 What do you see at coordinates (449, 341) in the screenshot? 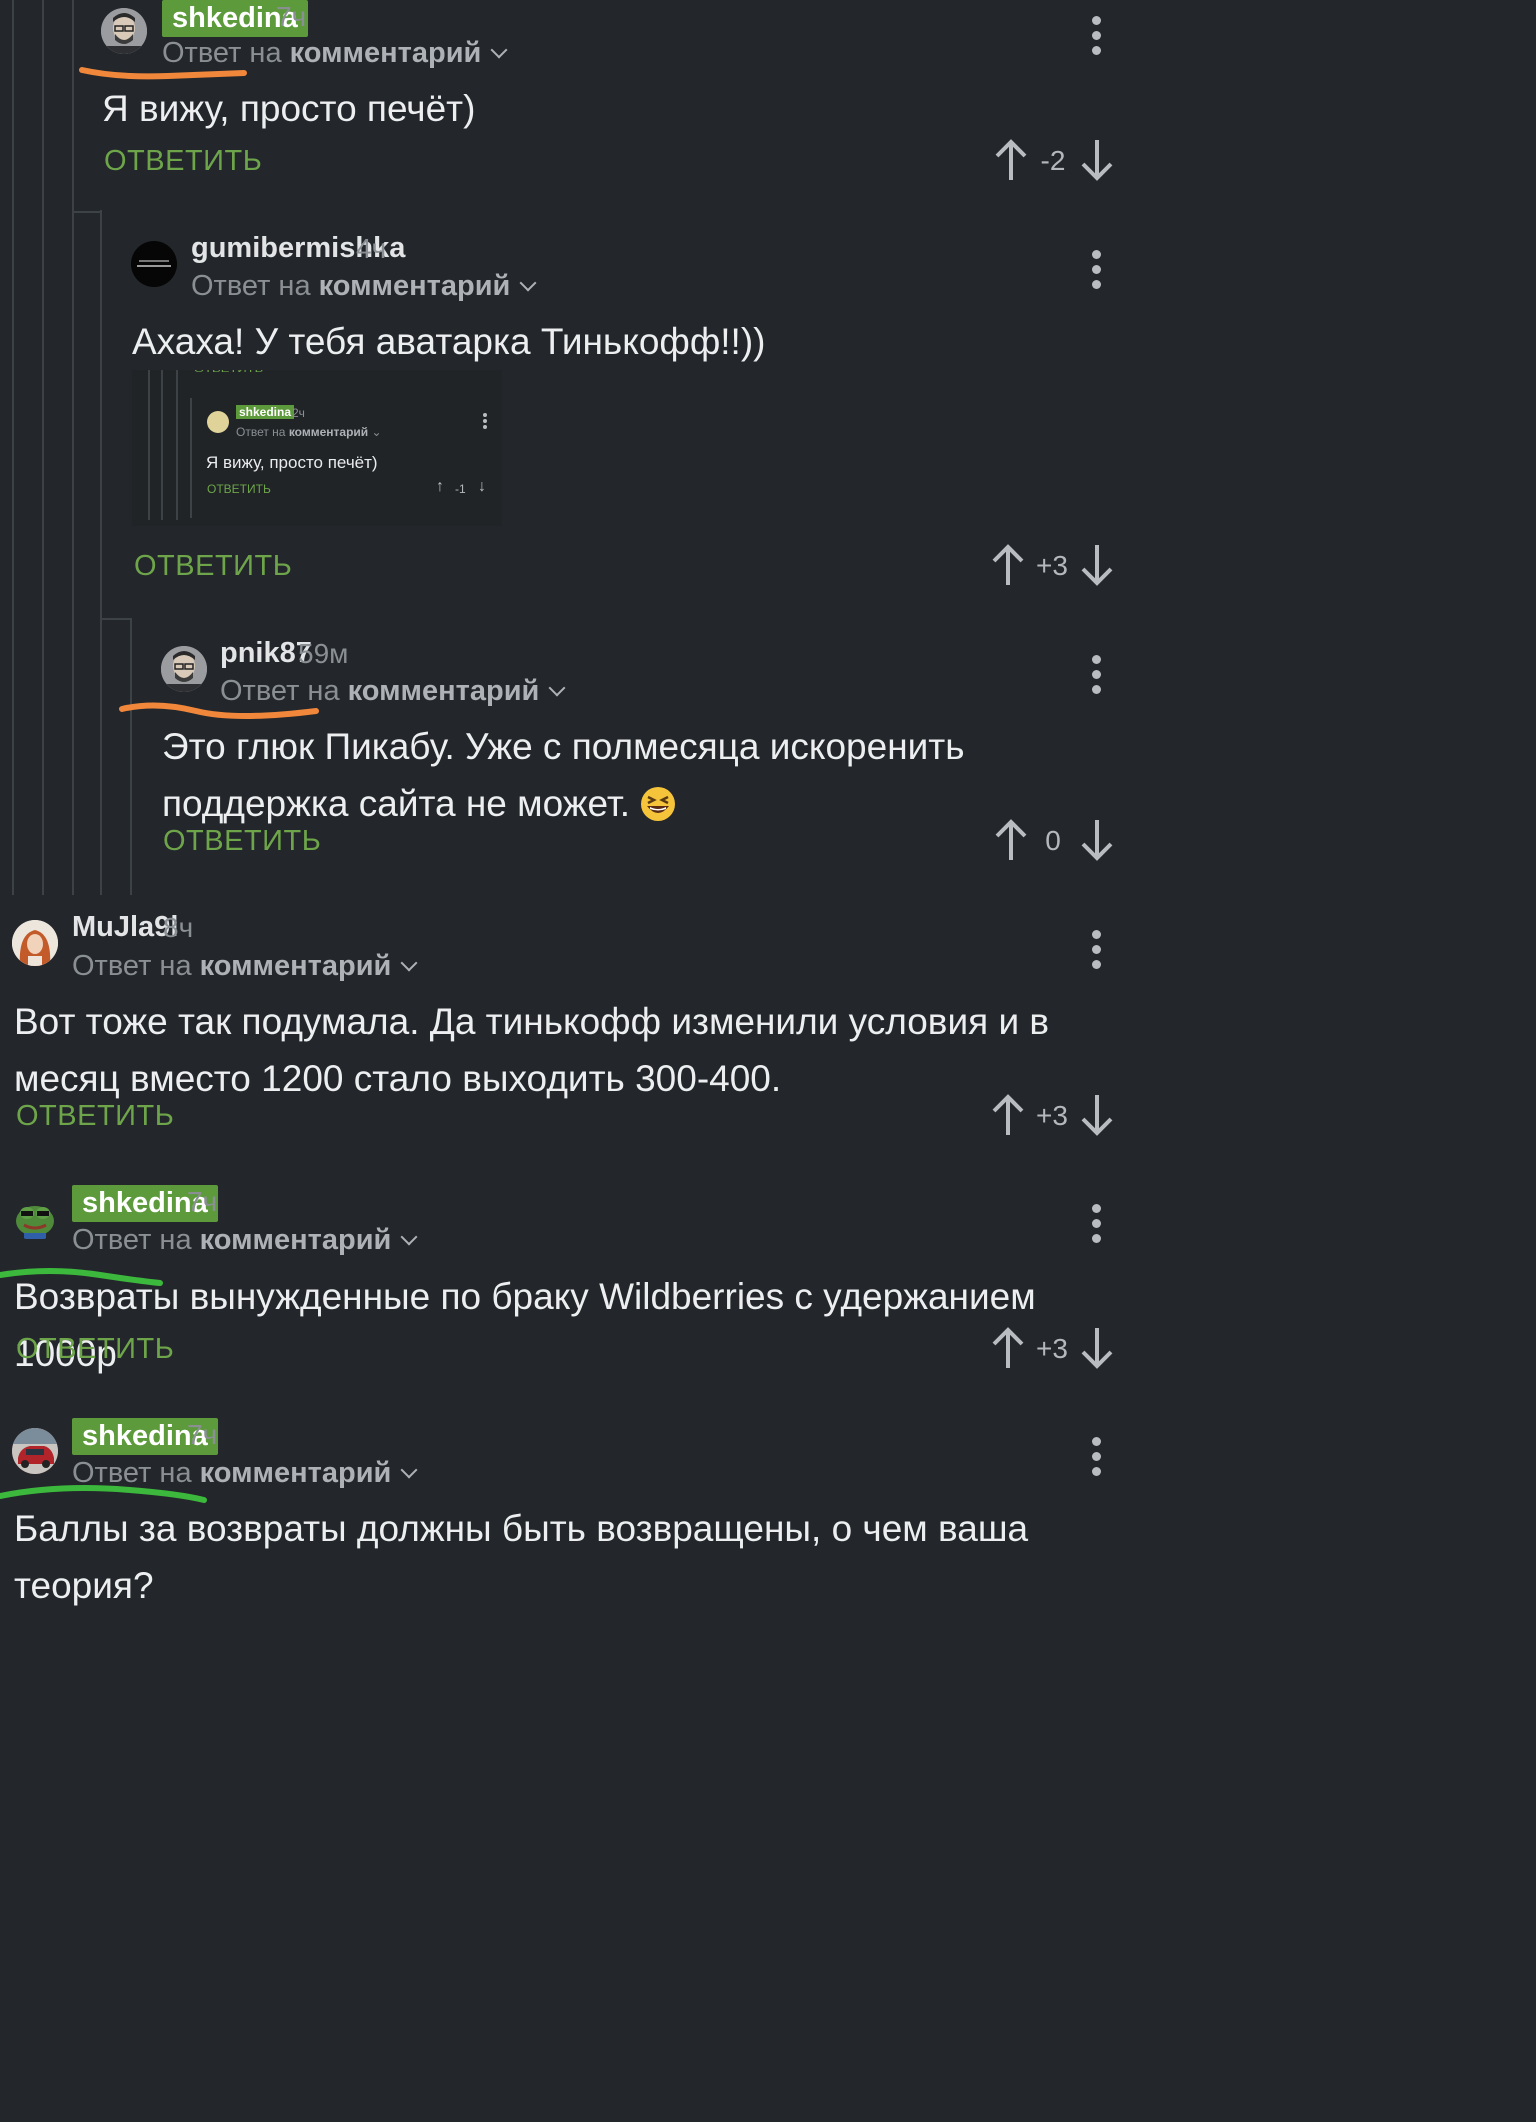
I see `comment-text: Ахаха! У тебя аватарка Тинькофф!!))` at bounding box center [449, 341].